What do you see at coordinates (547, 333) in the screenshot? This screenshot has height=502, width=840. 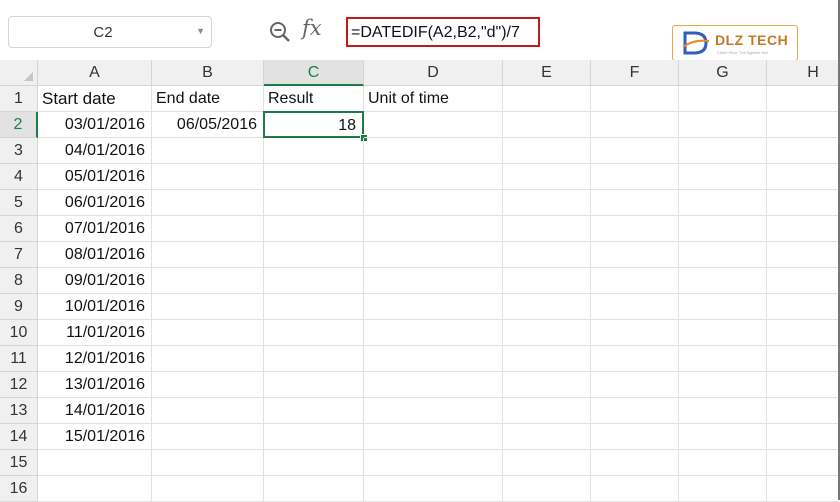 I see `cell-e10` at bounding box center [547, 333].